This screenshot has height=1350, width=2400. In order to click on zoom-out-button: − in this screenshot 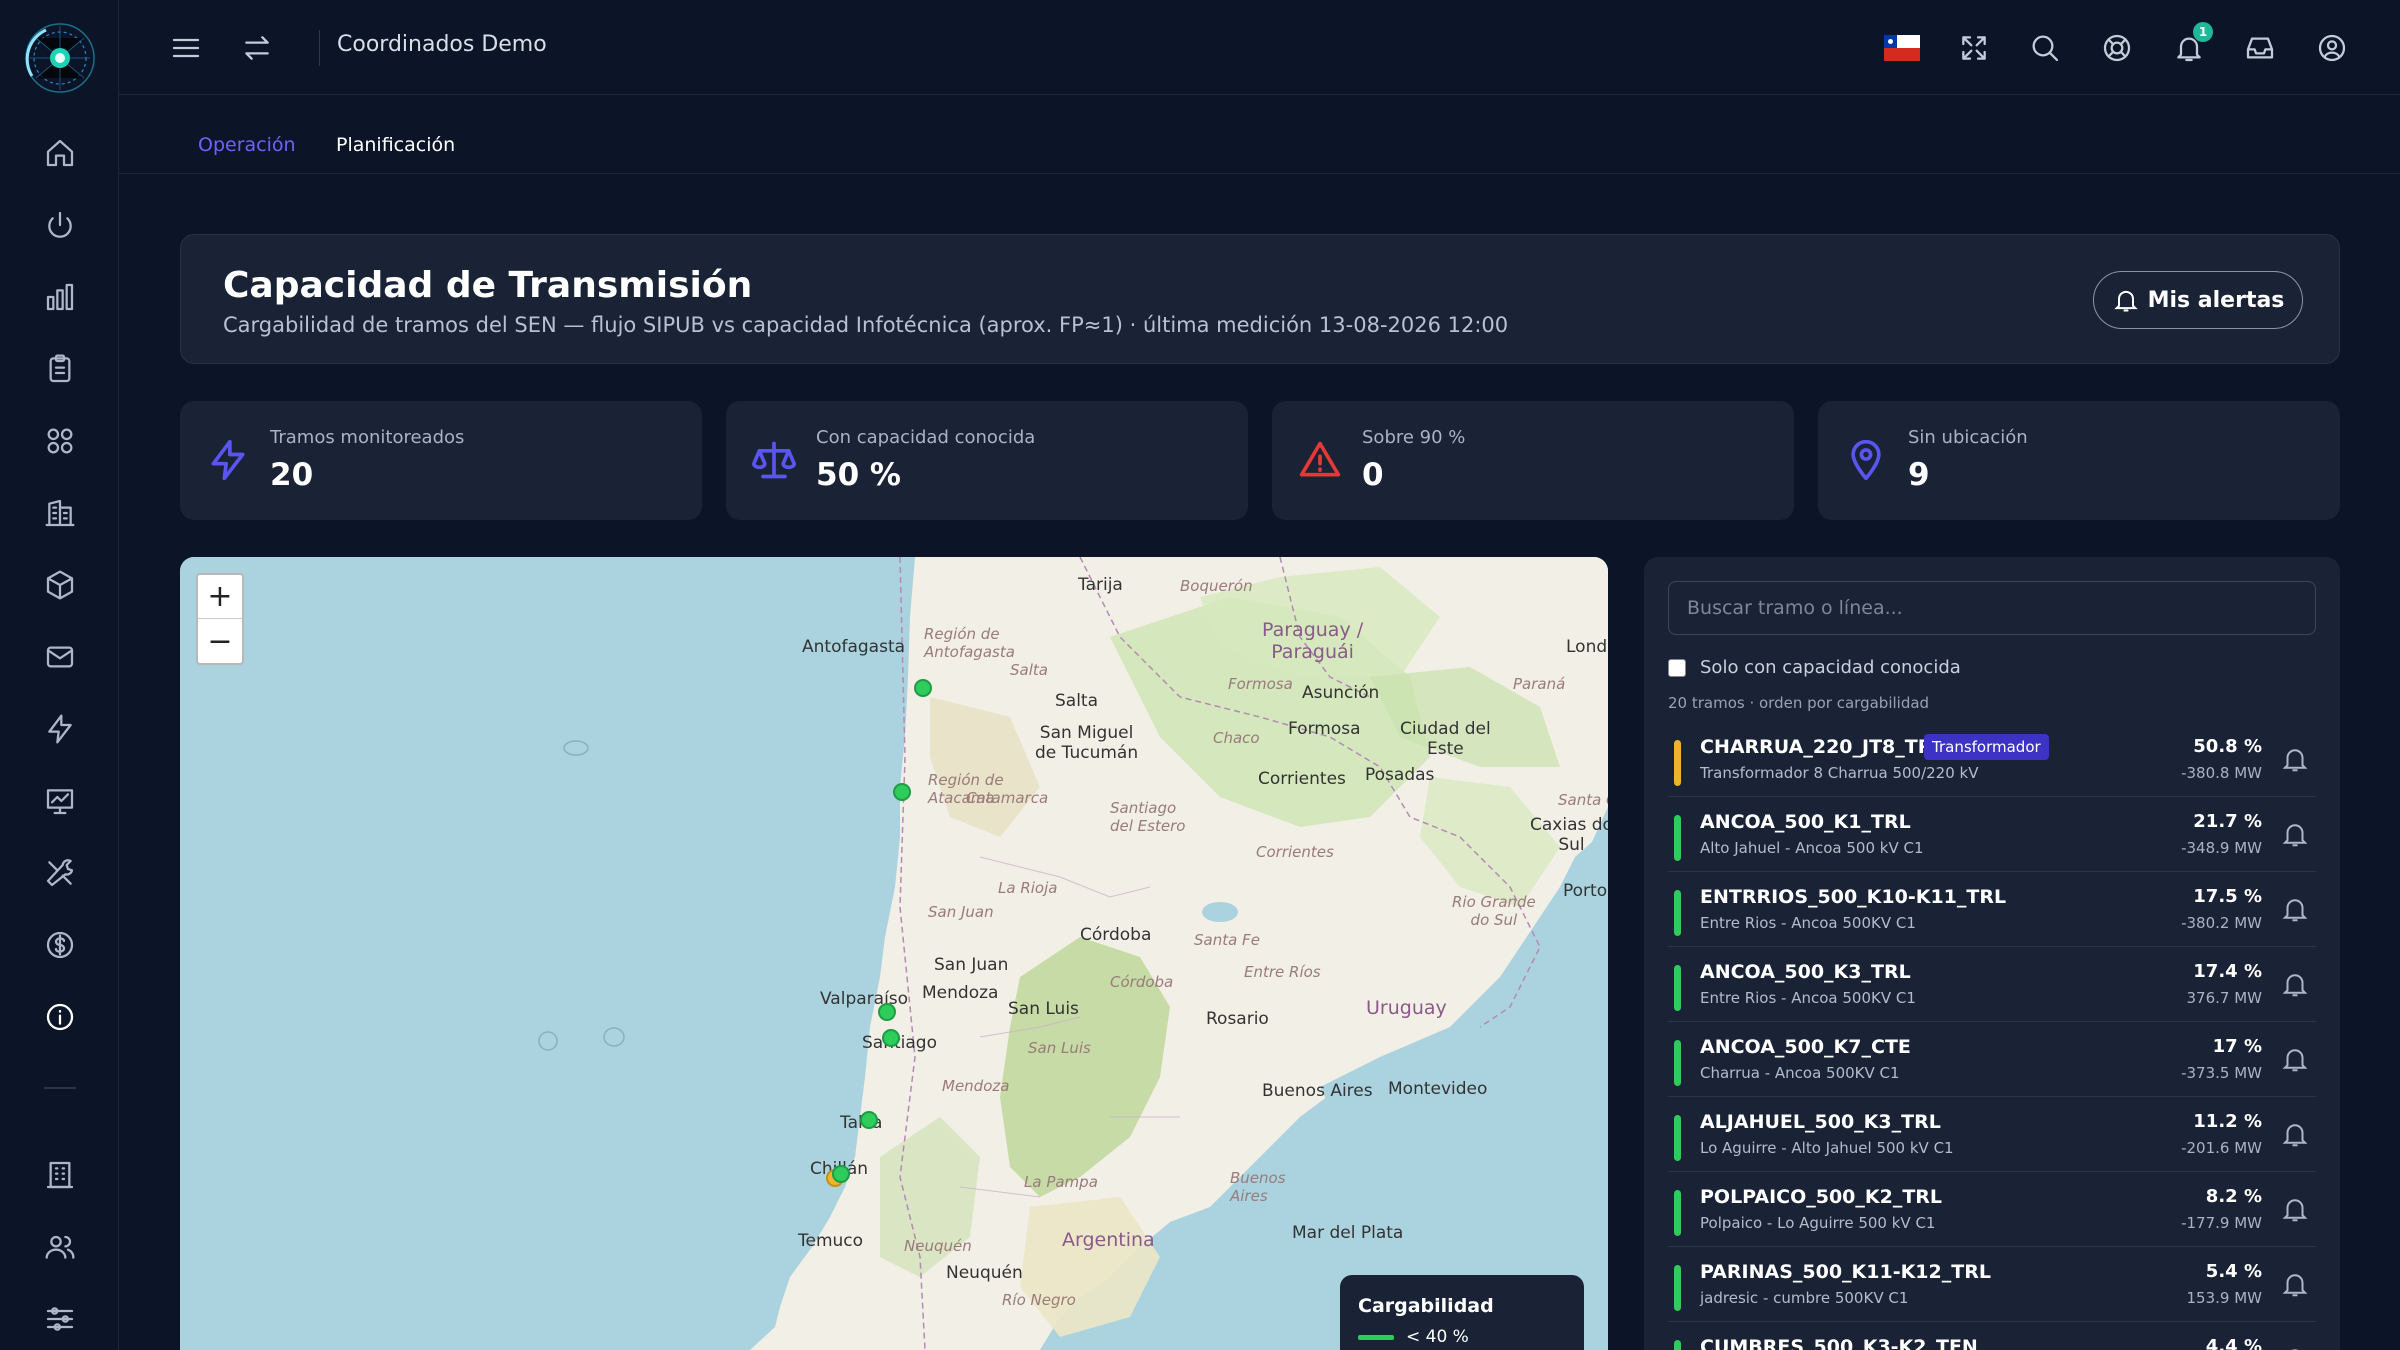, I will do `click(220, 641)`.